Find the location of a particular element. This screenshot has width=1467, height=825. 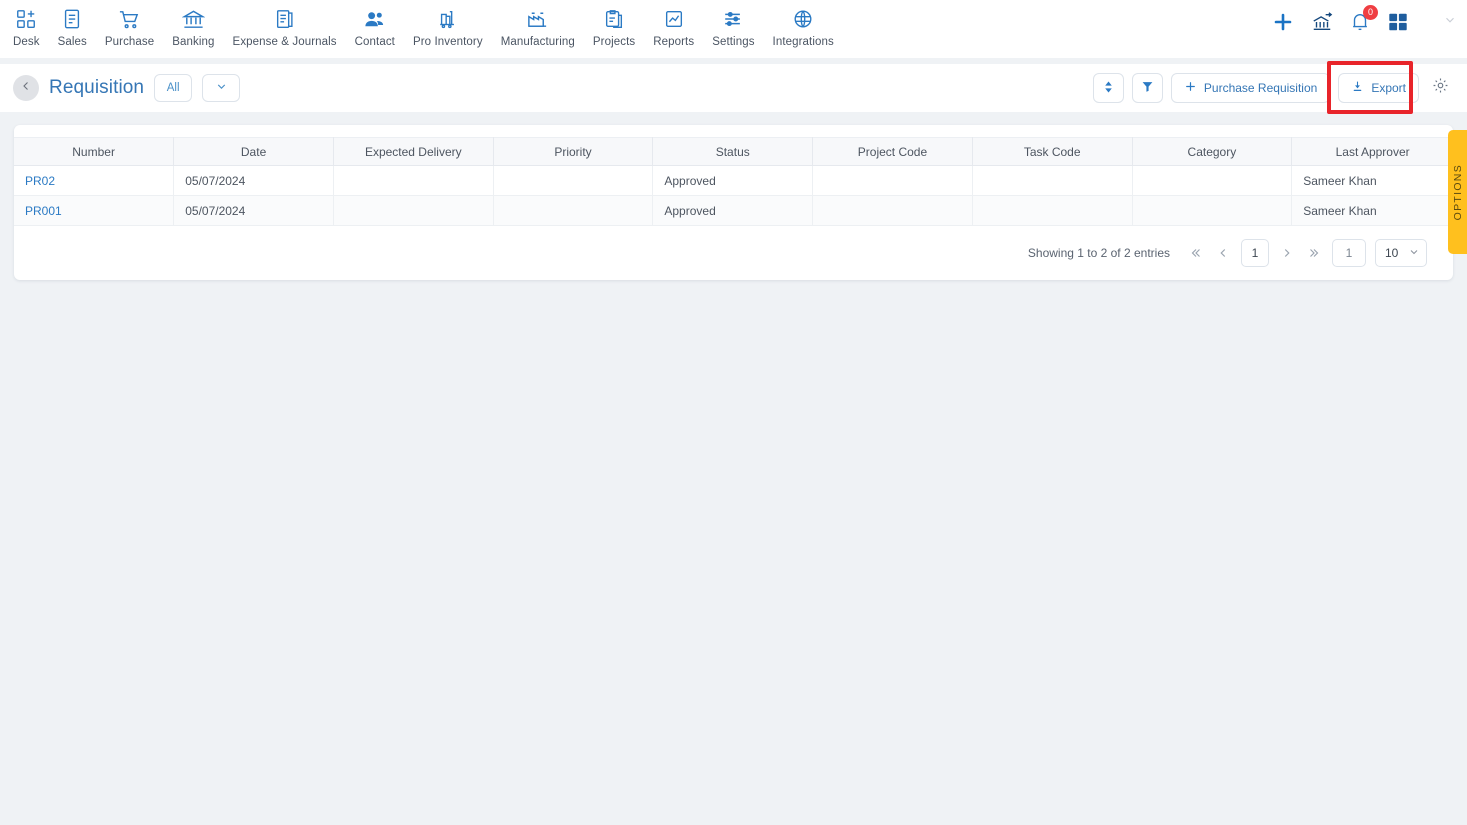

sales-document-icon is located at coordinates (72, 19).